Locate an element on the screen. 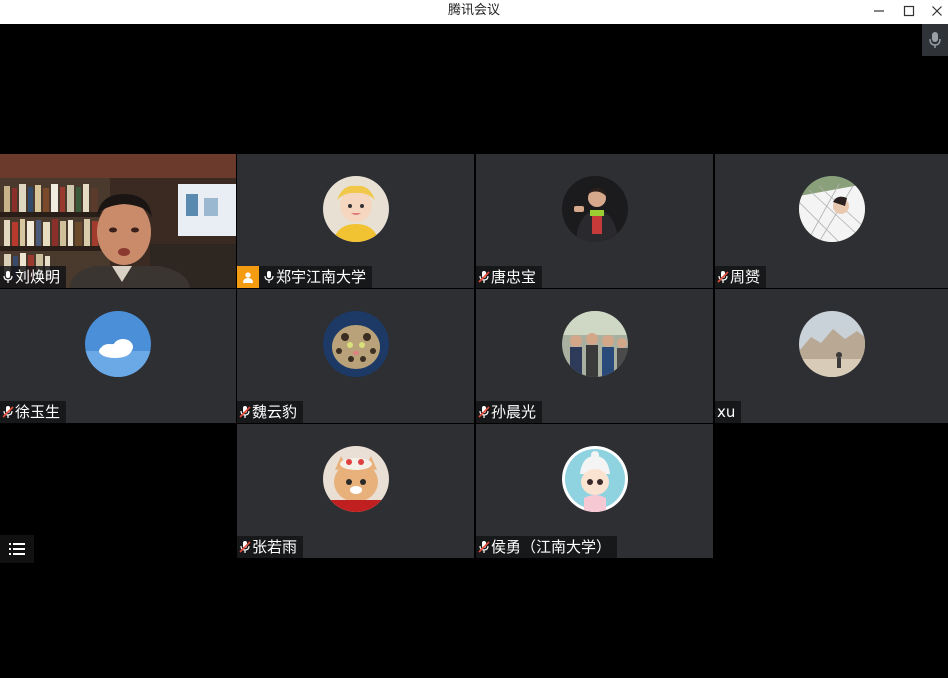 Image resolution: width=948 pixels, height=678 pixels. close-icon is located at coordinates (937, 11).